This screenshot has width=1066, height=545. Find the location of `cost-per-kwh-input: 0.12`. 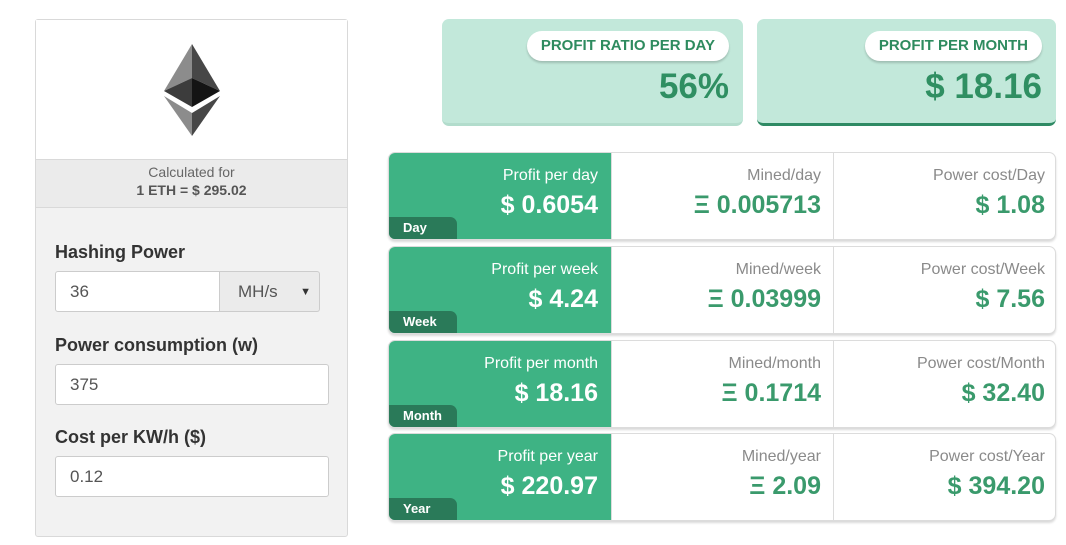

cost-per-kwh-input: 0.12 is located at coordinates (192, 476).